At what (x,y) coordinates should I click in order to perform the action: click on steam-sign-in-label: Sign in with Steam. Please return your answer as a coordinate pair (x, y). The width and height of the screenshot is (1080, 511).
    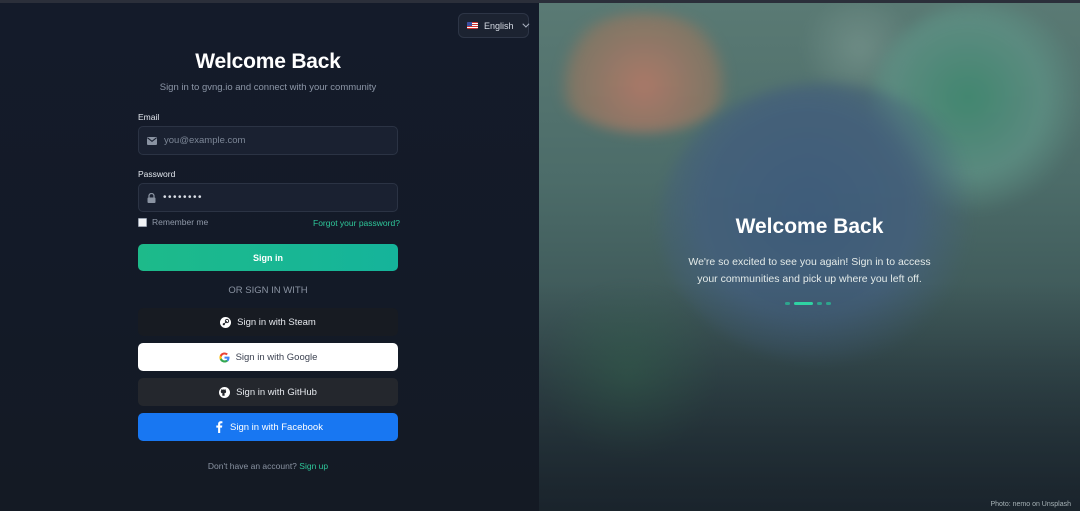
    Looking at the image, I should click on (276, 322).